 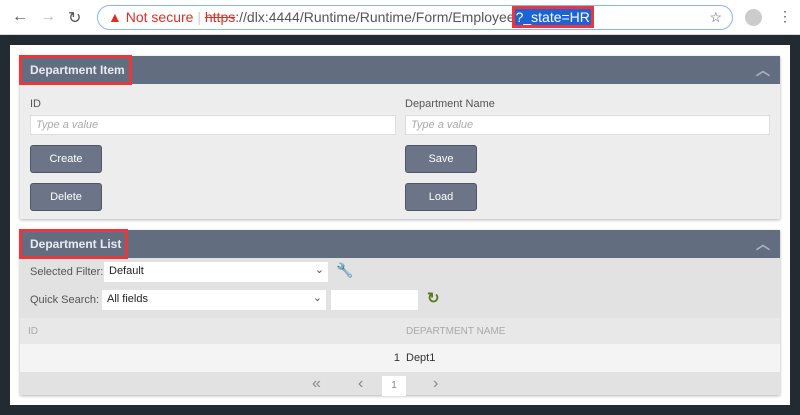 What do you see at coordinates (450, 104) in the screenshot?
I see `department-name-label: Department Name` at bounding box center [450, 104].